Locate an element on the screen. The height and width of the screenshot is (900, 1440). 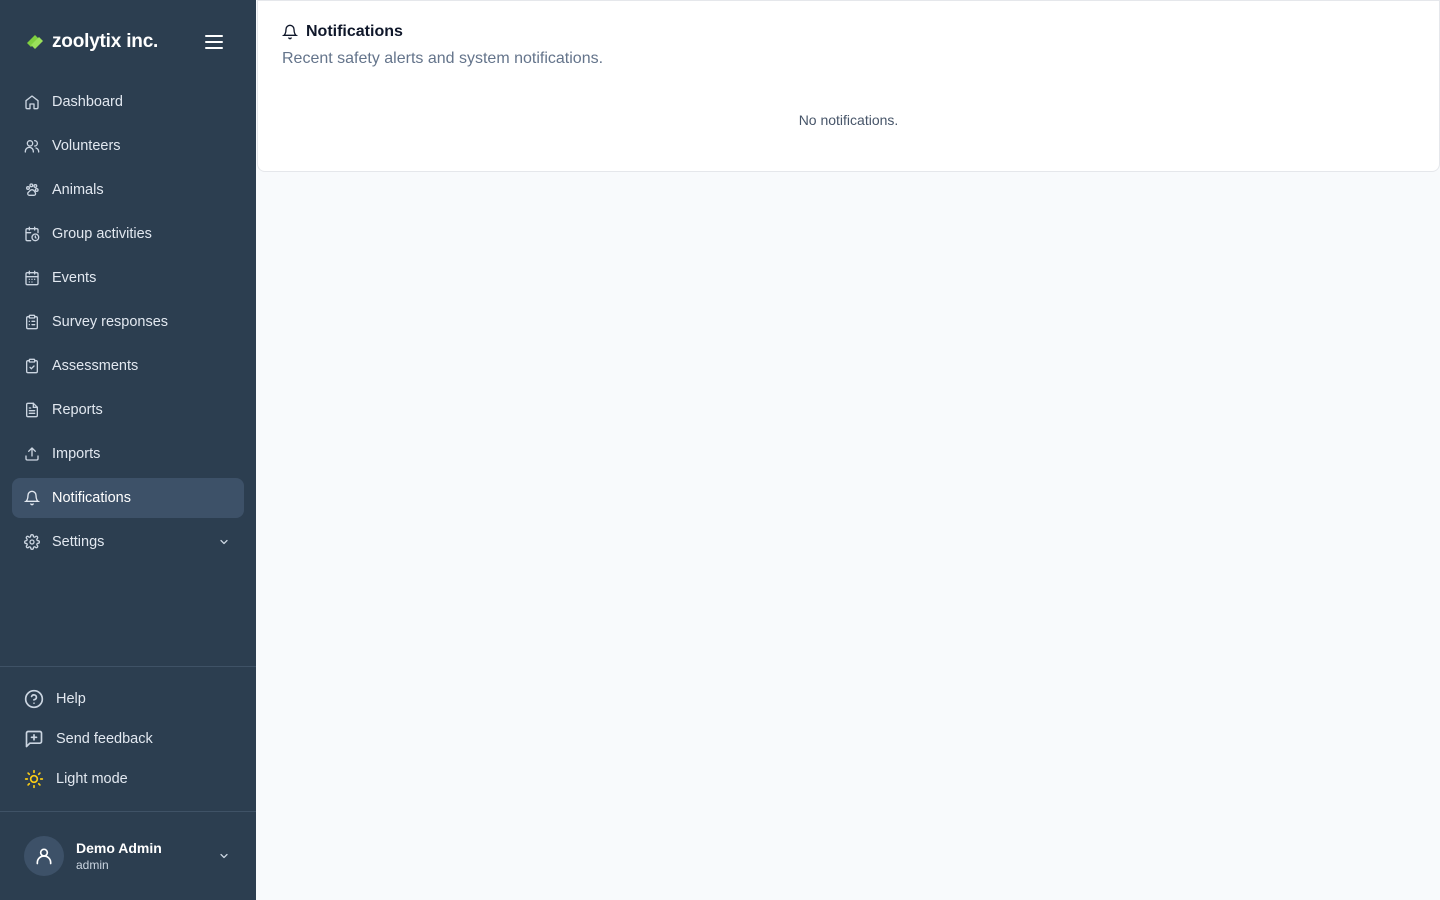
nav-item-notifications: Notifications is located at coordinates (128, 498).